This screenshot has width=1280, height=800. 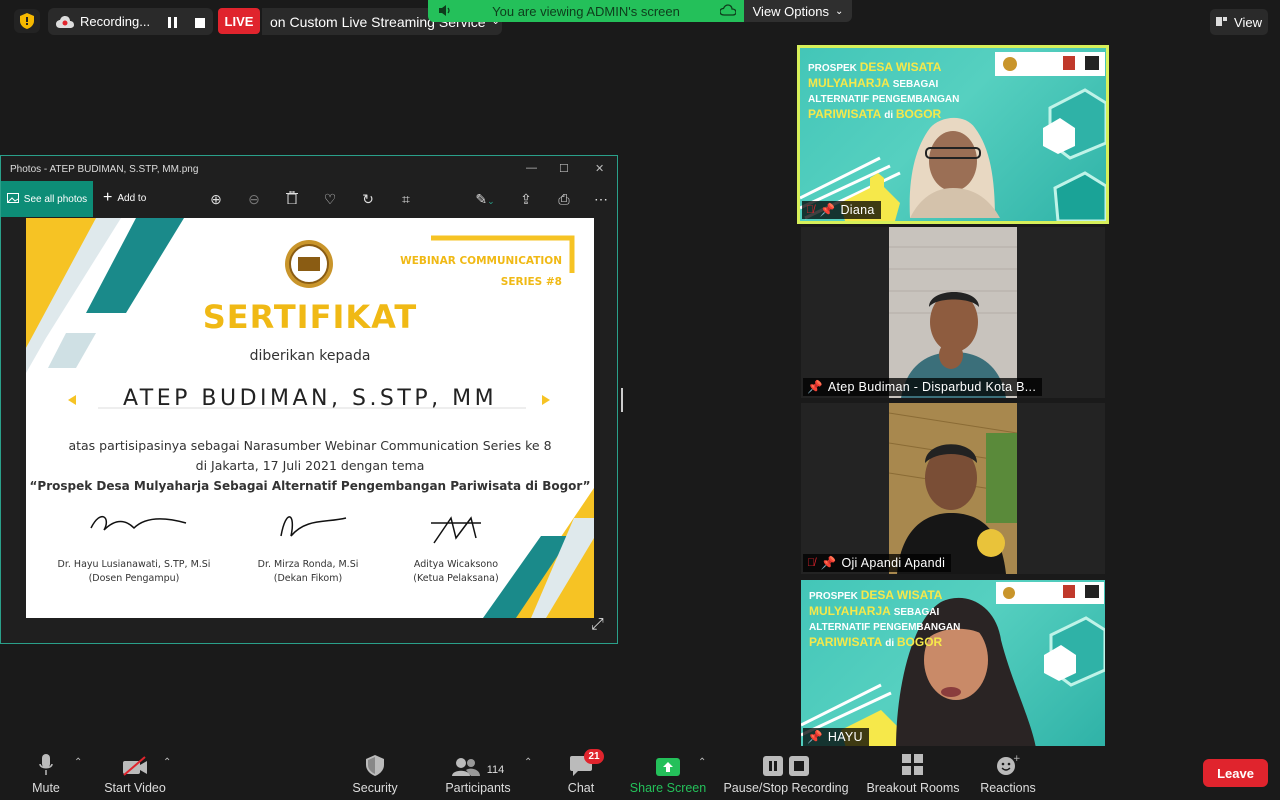 I want to click on participants-options-caret: ⌃, so click(x=528, y=762).